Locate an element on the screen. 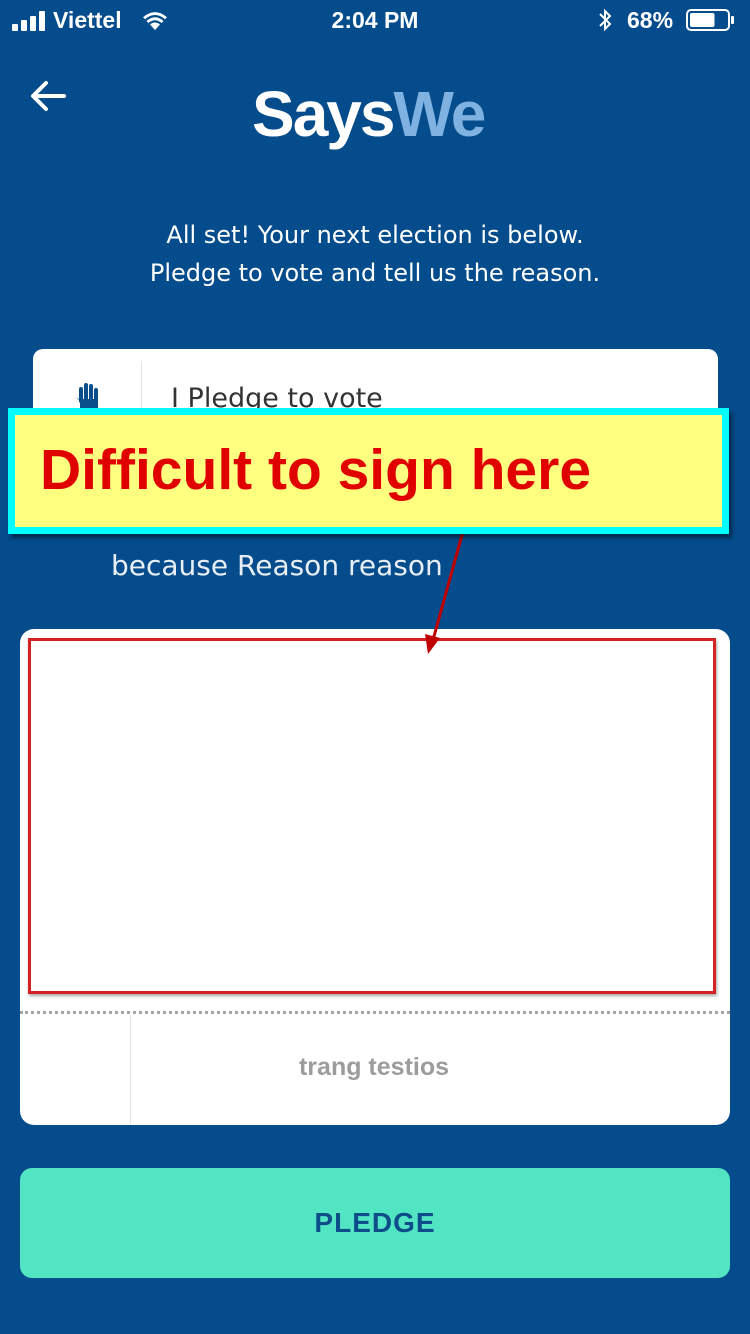 Image resolution: width=750 pixels, height=1334 pixels. app-logo: SaysWe is located at coordinates (377, 114).